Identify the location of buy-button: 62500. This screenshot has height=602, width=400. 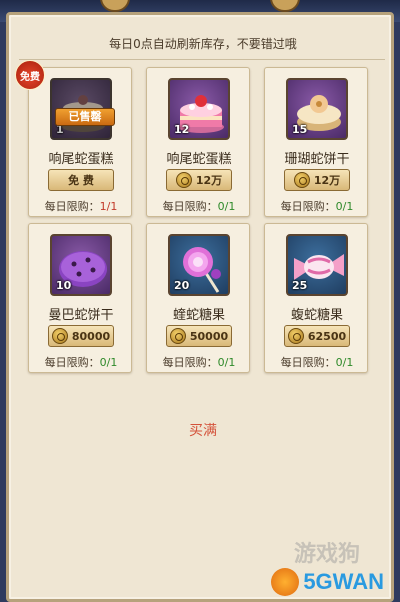
(317, 336).